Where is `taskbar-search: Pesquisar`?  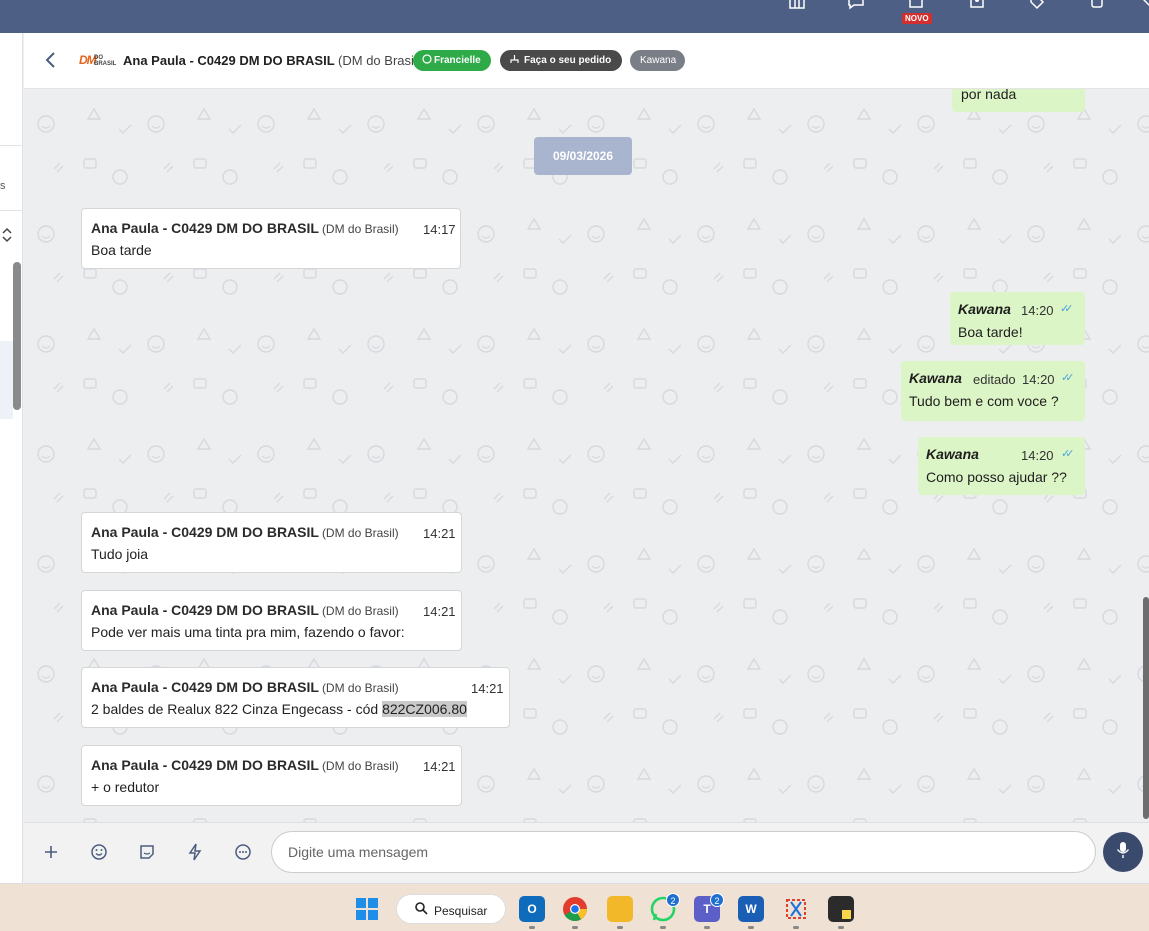
taskbar-search: Pesquisar is located at coordinates (451, 909).